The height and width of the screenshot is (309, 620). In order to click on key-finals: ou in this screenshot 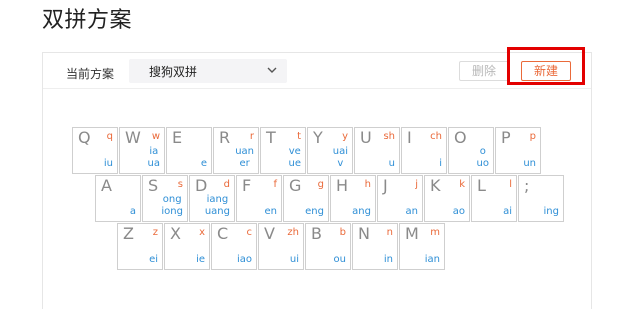, I will do `click(340, 260)`.